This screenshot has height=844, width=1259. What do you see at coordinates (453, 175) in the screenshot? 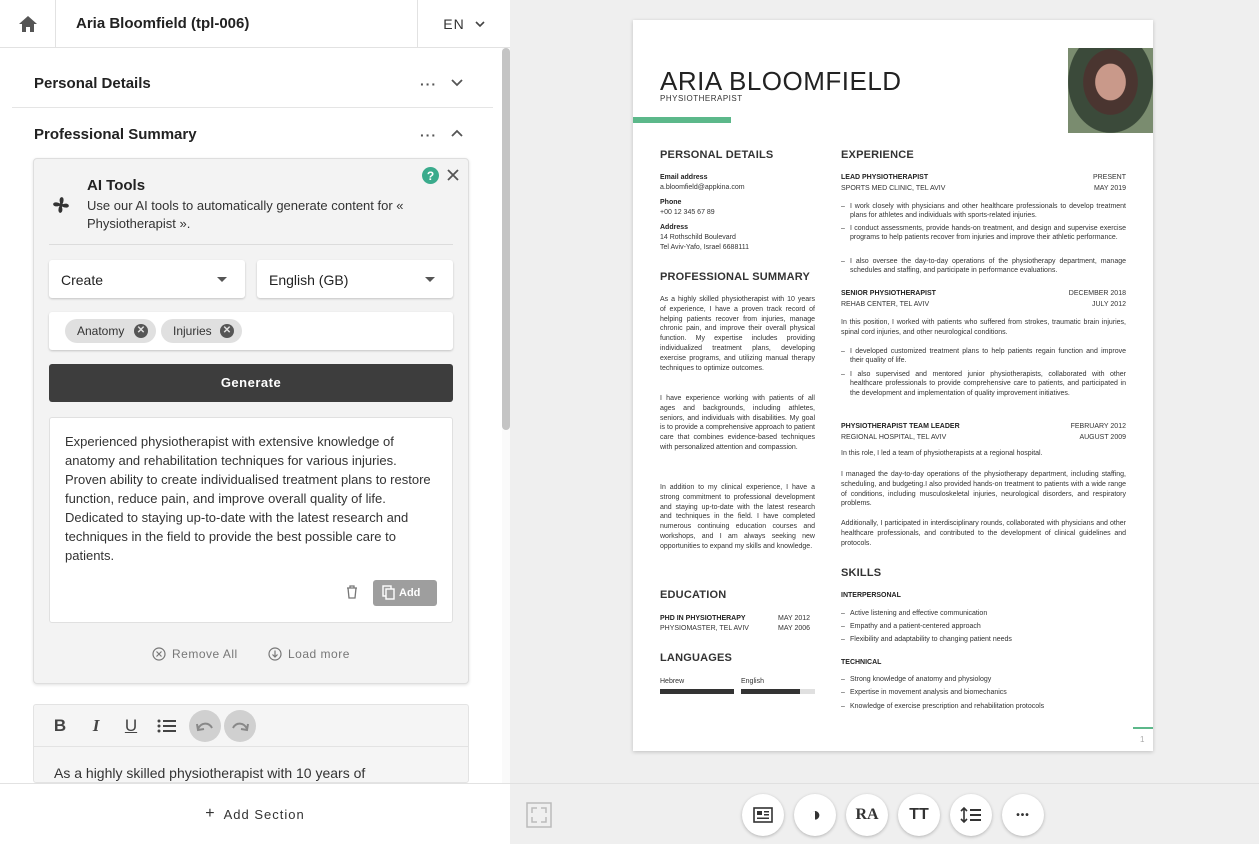
I see `close-icon` at bounding box center [453, 175].